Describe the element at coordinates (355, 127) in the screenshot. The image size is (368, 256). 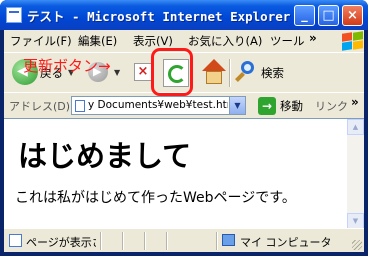
I see `scroll-up-arrow-icon: ▲` at that location.